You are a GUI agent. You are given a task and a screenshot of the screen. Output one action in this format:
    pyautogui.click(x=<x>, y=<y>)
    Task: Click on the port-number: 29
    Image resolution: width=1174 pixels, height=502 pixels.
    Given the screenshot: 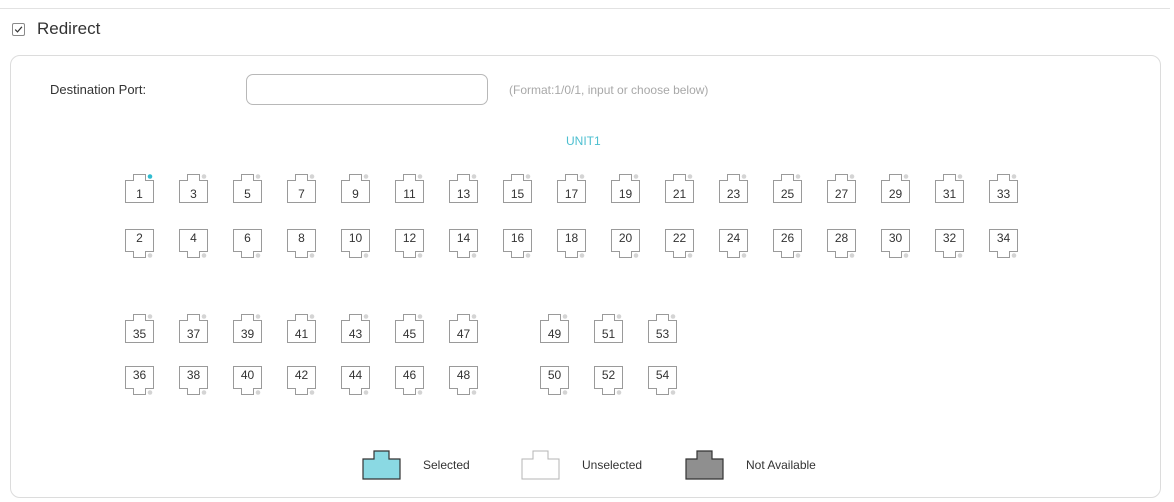 What is the action you would take?
    pyautogui.click(x=895, y=194)
    